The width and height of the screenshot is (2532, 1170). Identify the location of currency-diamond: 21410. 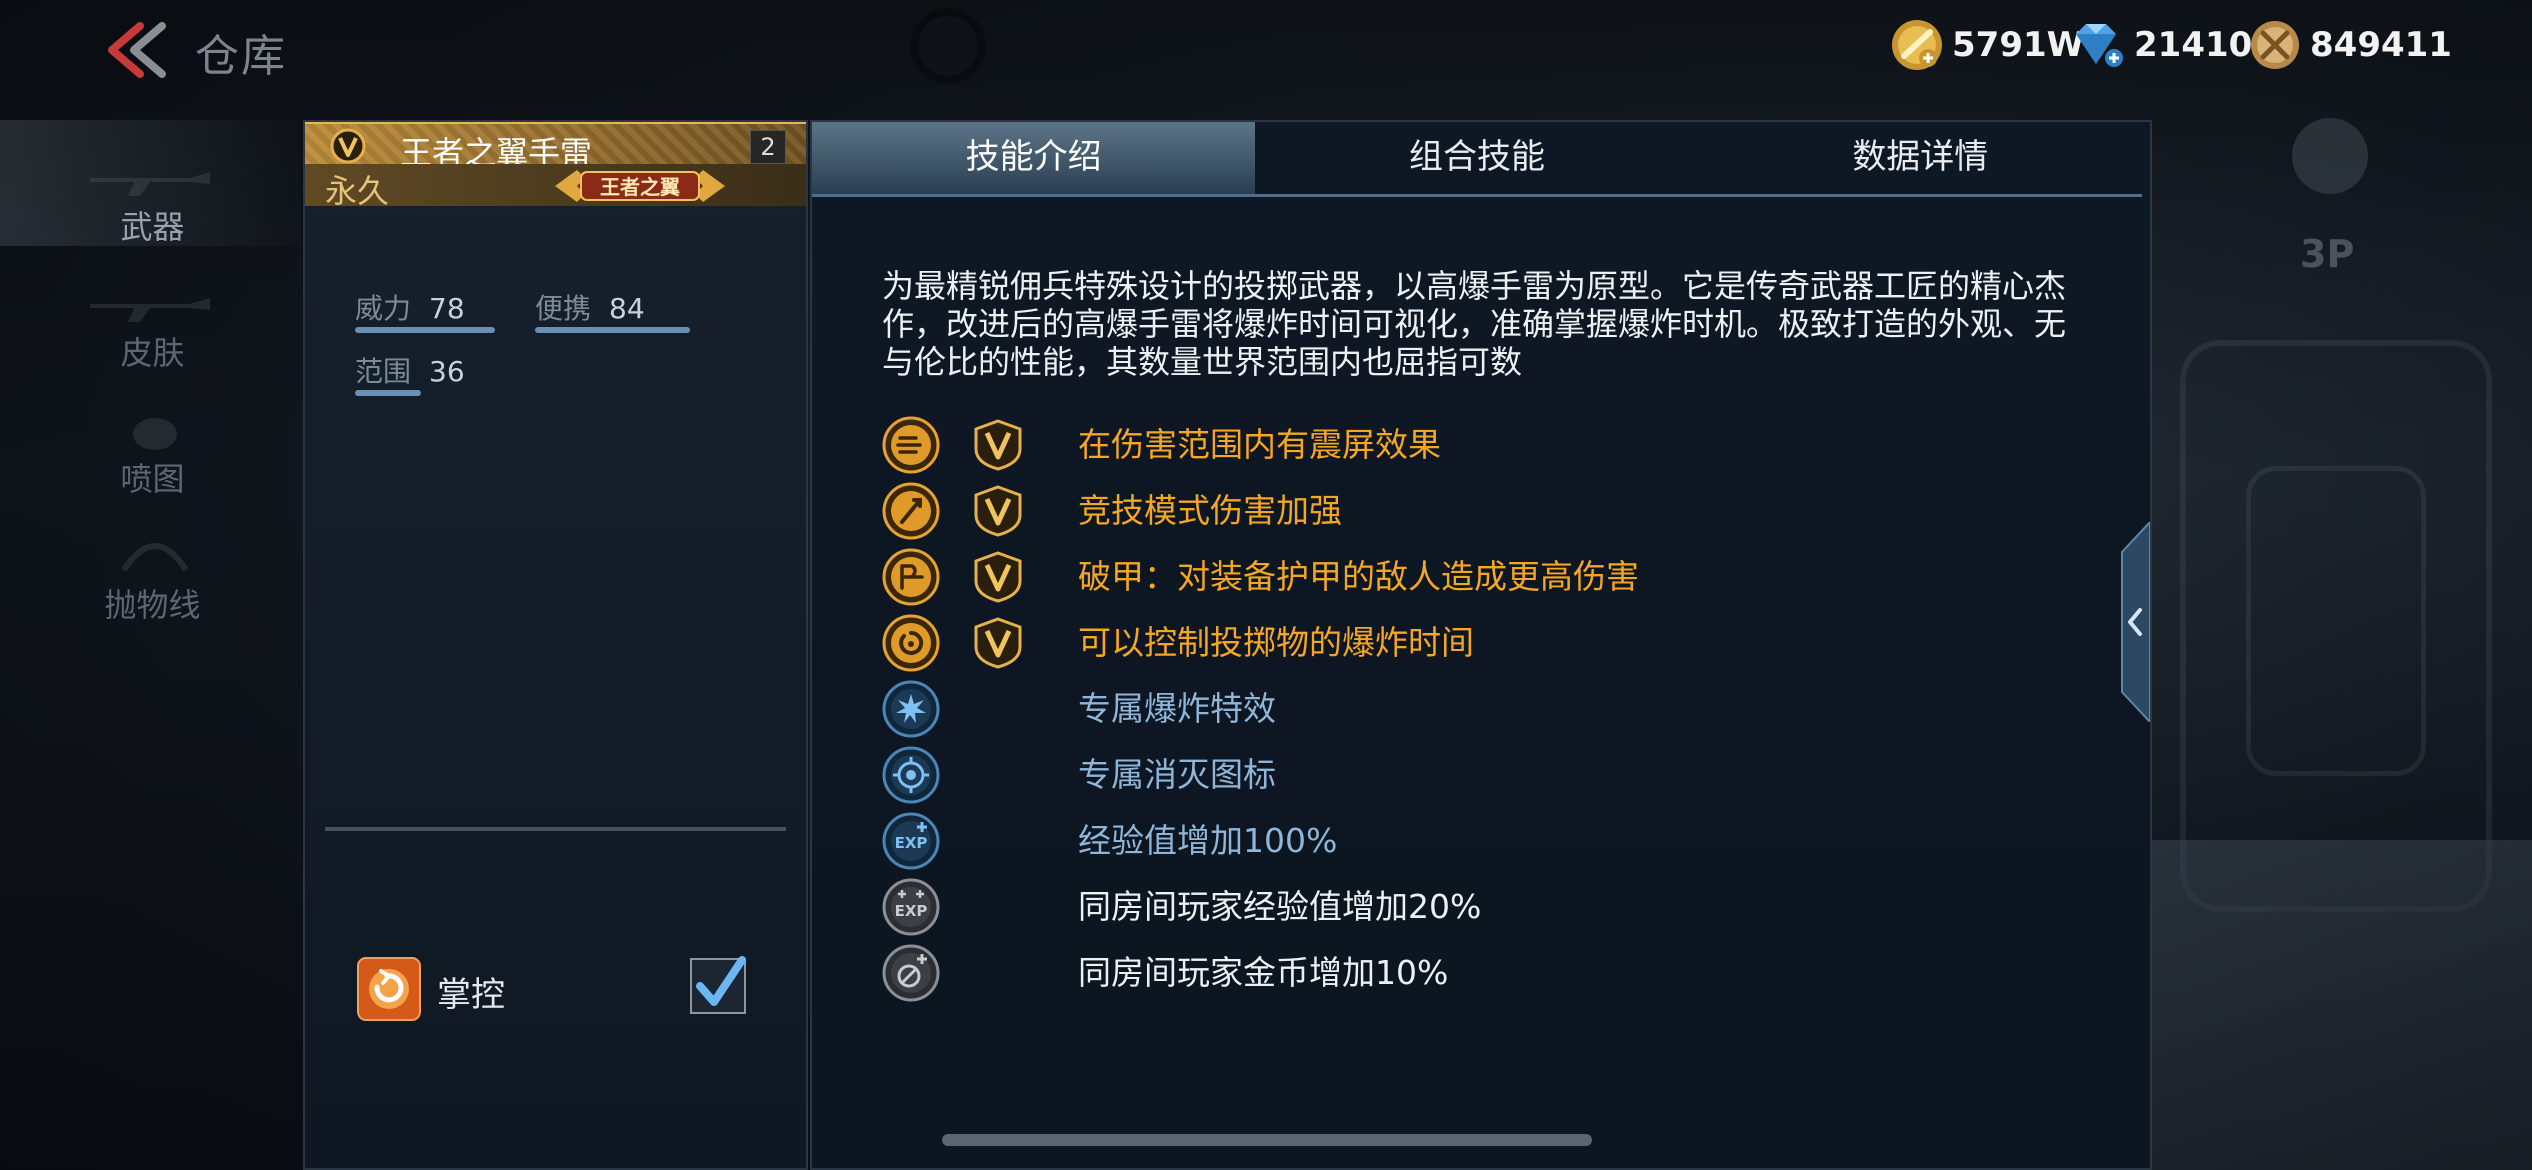
(2159, 45).